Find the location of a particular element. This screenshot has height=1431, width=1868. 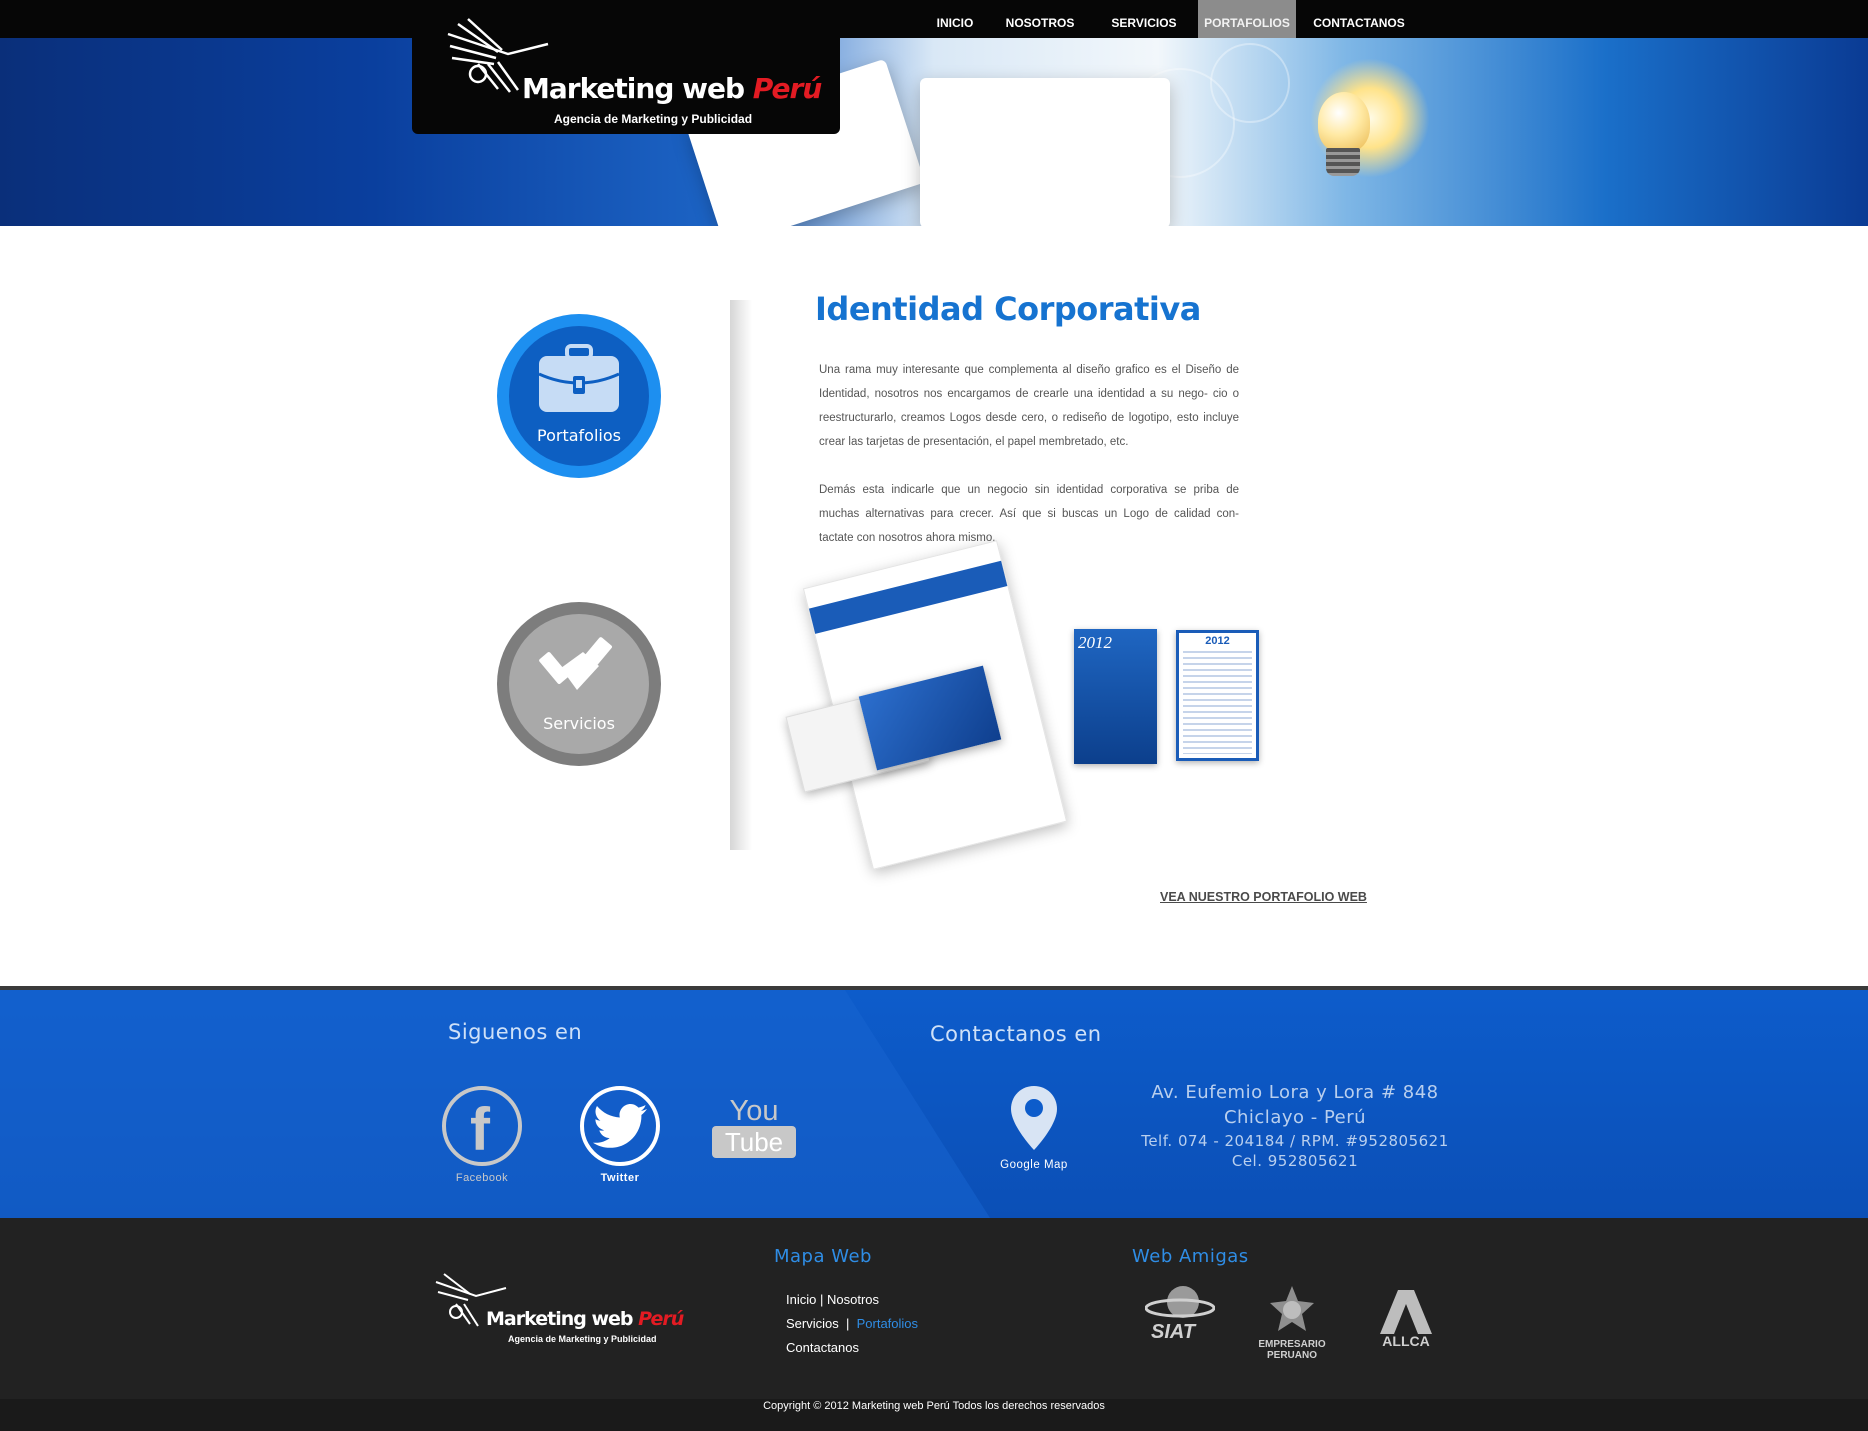

google-map-label: Google Map is located at coordinates (1034, 1165).